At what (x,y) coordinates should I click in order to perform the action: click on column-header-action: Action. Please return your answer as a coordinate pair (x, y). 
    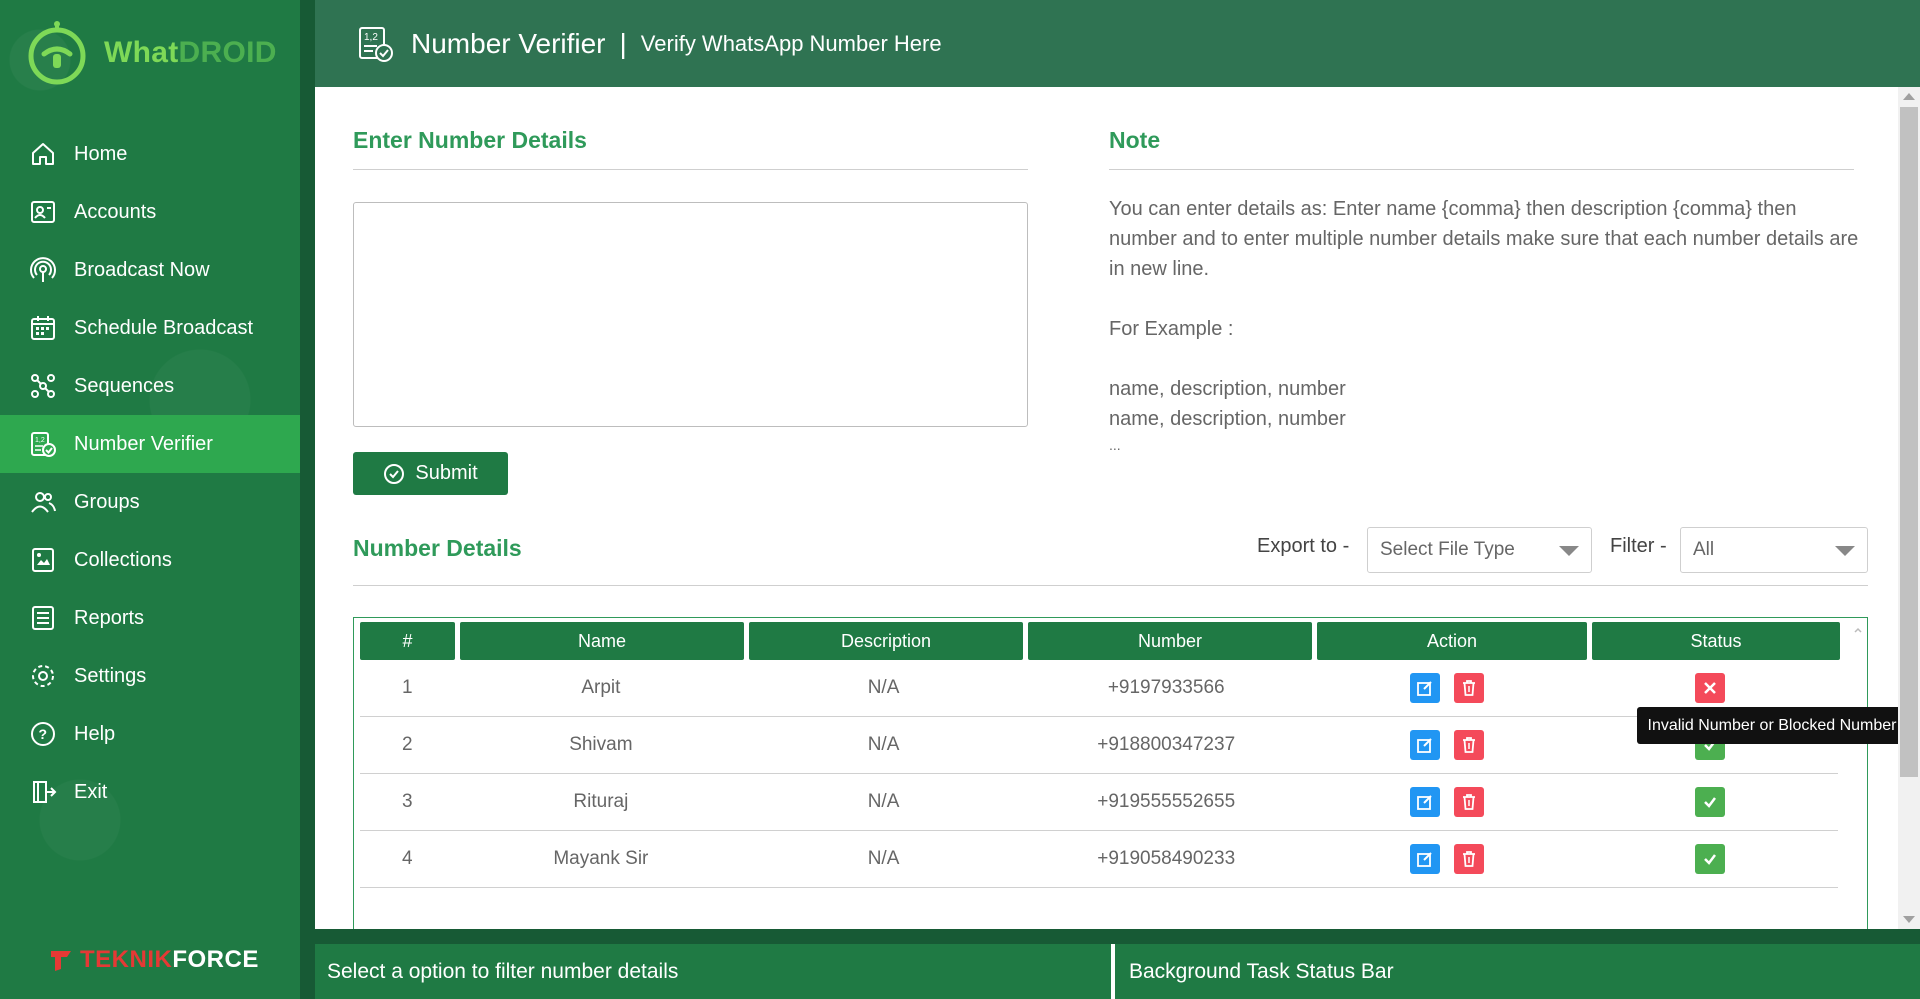
    Looking at the image, I should click on (1452, 641).